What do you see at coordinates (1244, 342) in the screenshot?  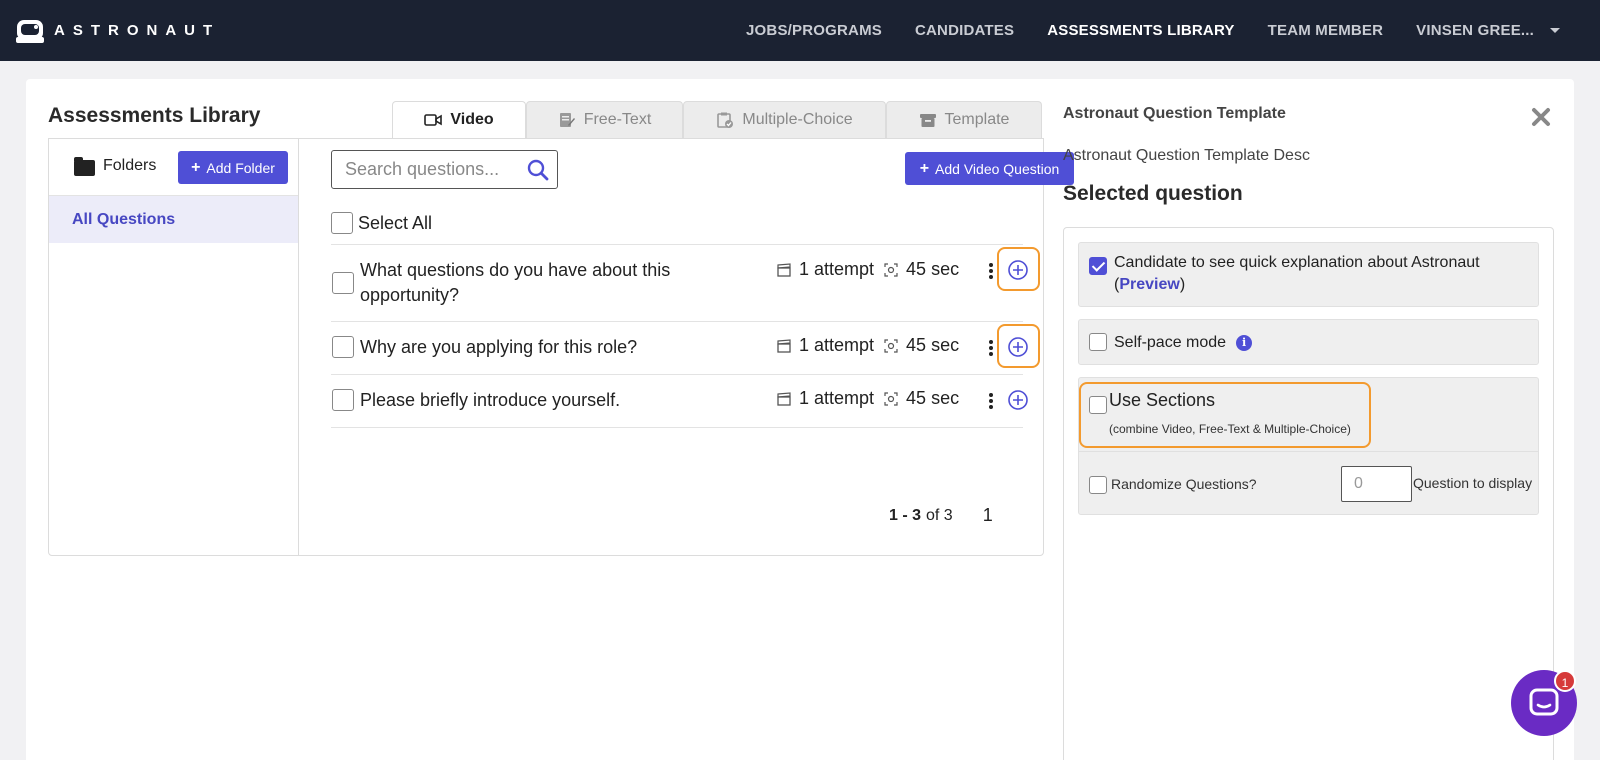 I see `info-icon: i` at bounding box center [1244, 342].